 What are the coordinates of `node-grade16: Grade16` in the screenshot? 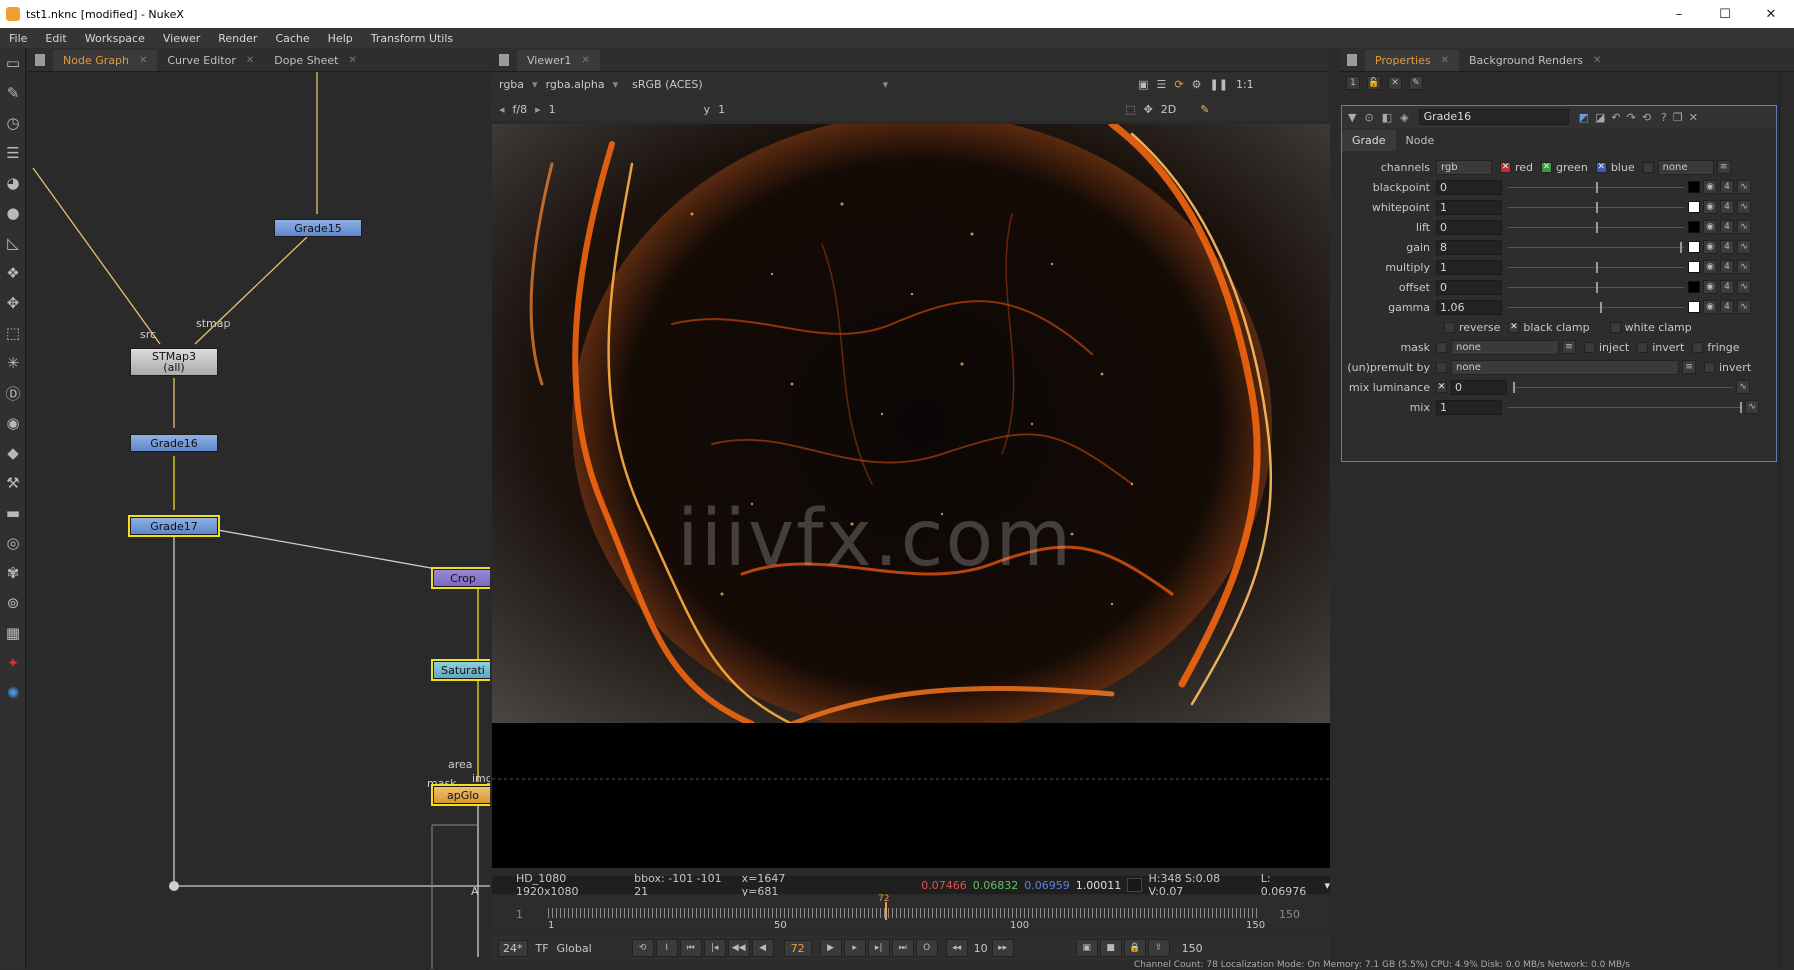 It's located at (174, 443).